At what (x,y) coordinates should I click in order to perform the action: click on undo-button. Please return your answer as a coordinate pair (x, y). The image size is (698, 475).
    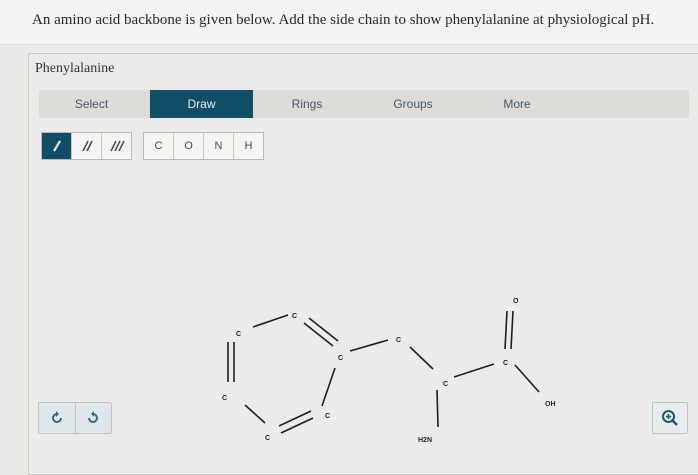
    Looking at the image, I should click on (57, 418).